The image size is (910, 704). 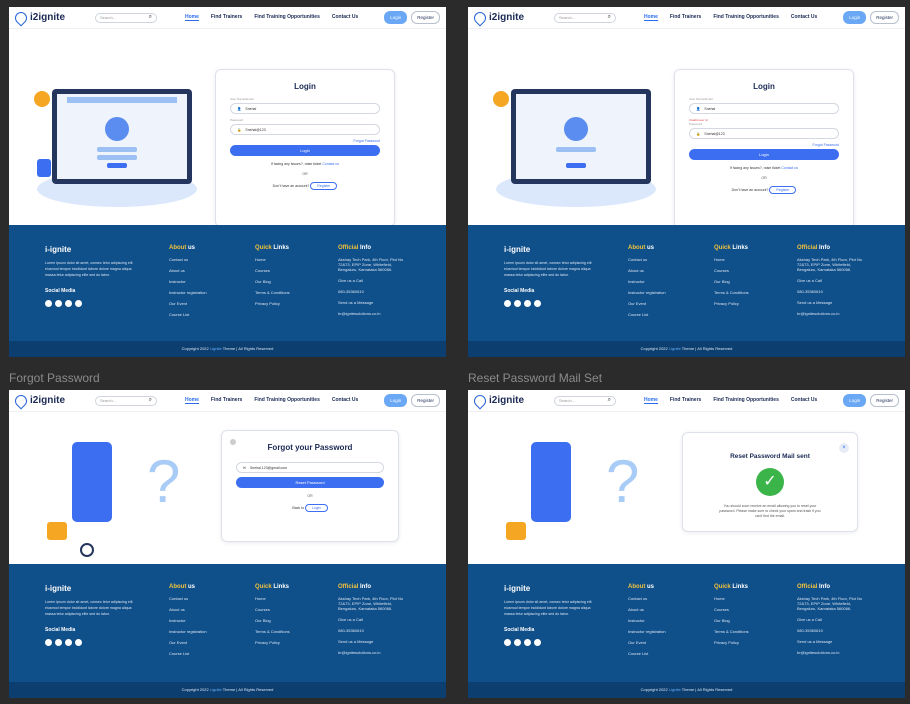 I want to click on back-login-link: Login, so click(x=316, y=508).